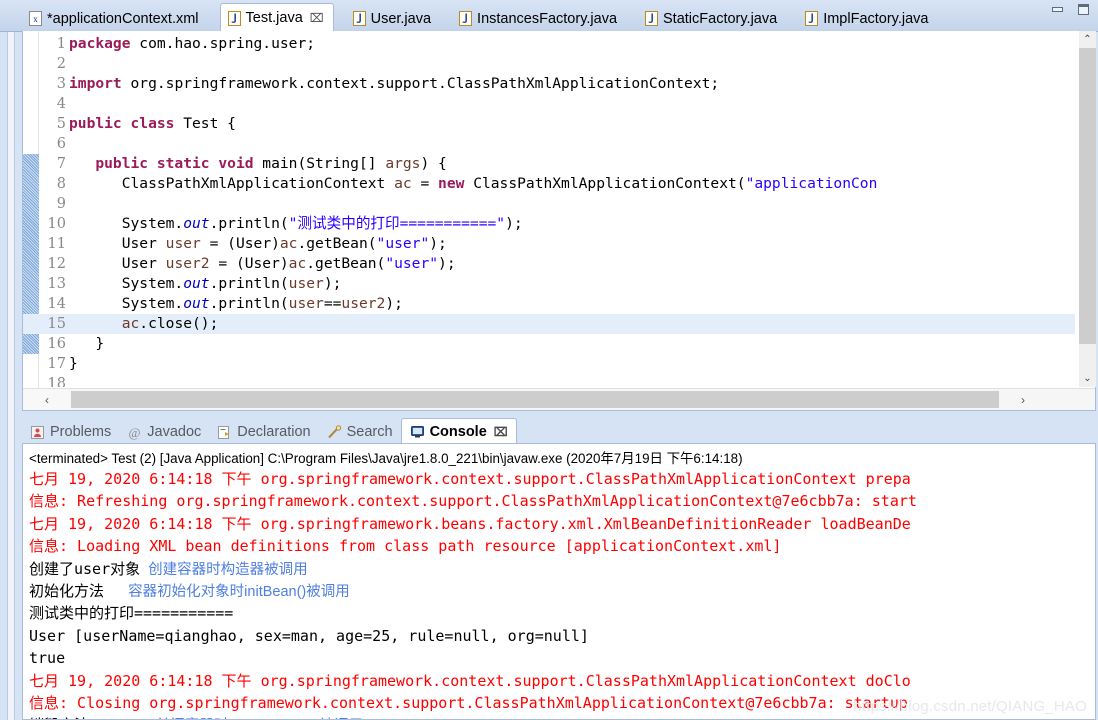  Describe the element at coordinates (174, 432) in the screenshot. I see `tab-label: Javadoc` at that location.